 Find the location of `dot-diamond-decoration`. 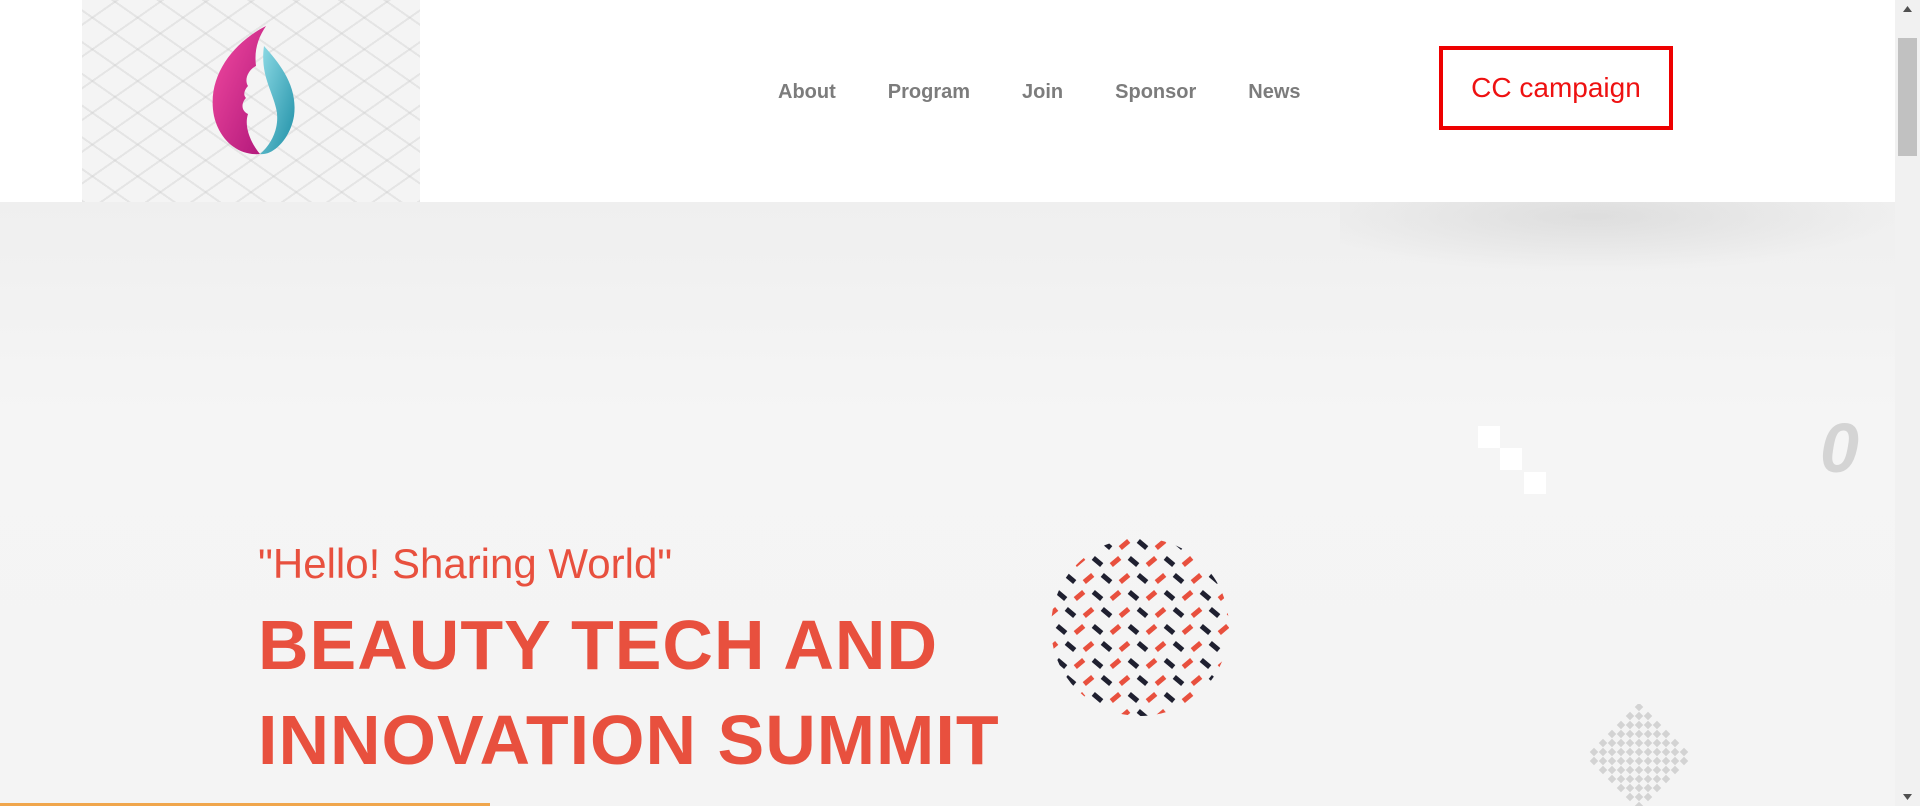

dot-diamond-decoration is located at coordinates (1639, 755).